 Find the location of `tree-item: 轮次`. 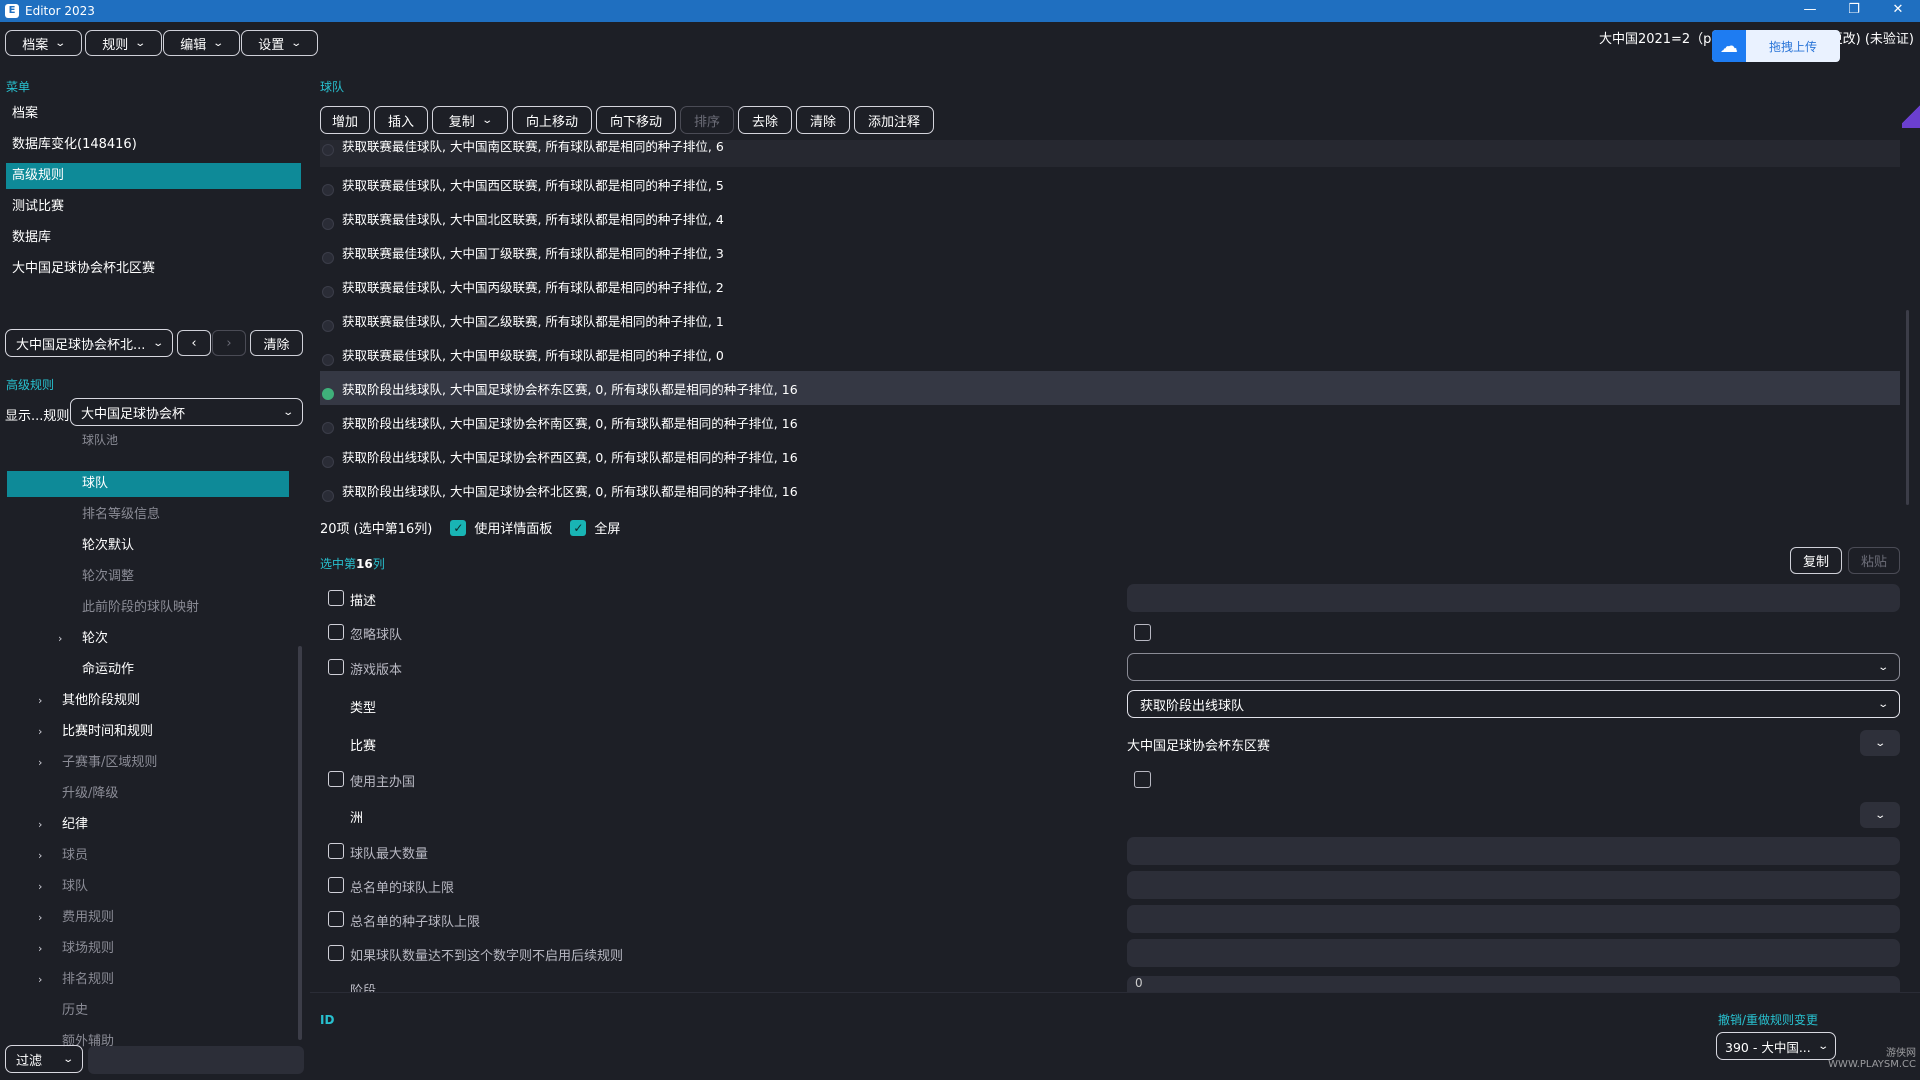

tree-item: 轮次 is located at coordinates (95, 639).